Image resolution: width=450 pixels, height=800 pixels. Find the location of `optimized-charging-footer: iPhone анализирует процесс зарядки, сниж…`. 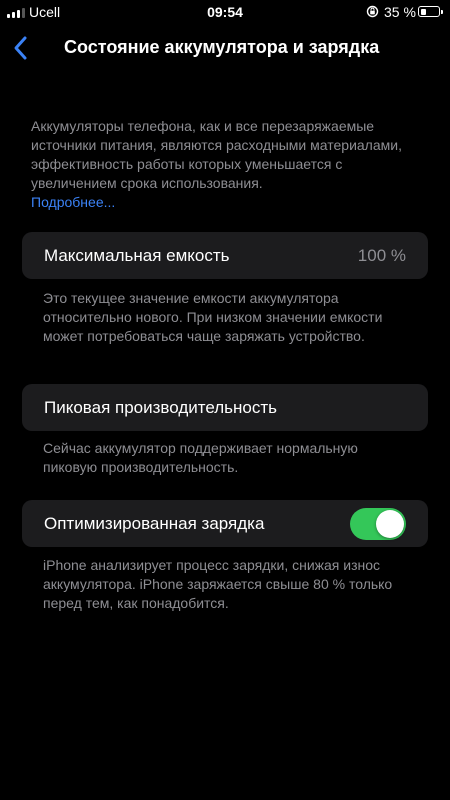

optimized-charging-footer: iPhone анализирует процесс зарядки, сниж… is located at coordinates (218, 584).